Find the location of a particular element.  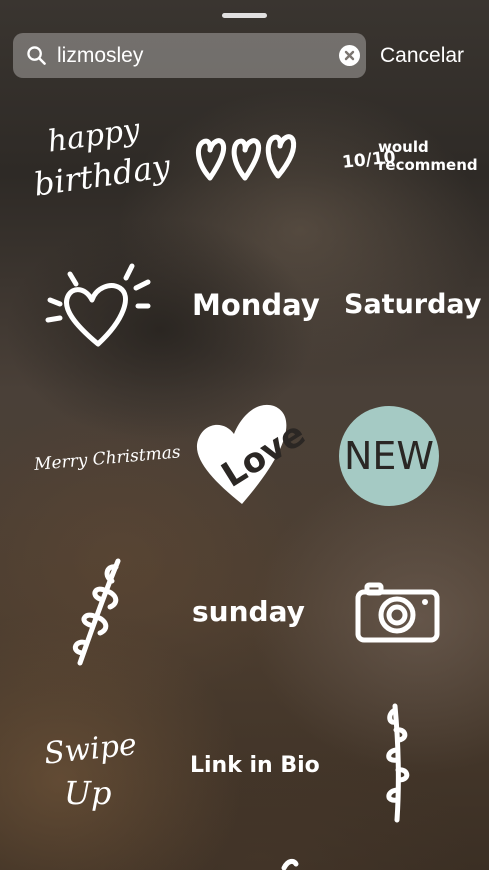

sunday-sticker-art: sunday is located at coordinates (248, 611).